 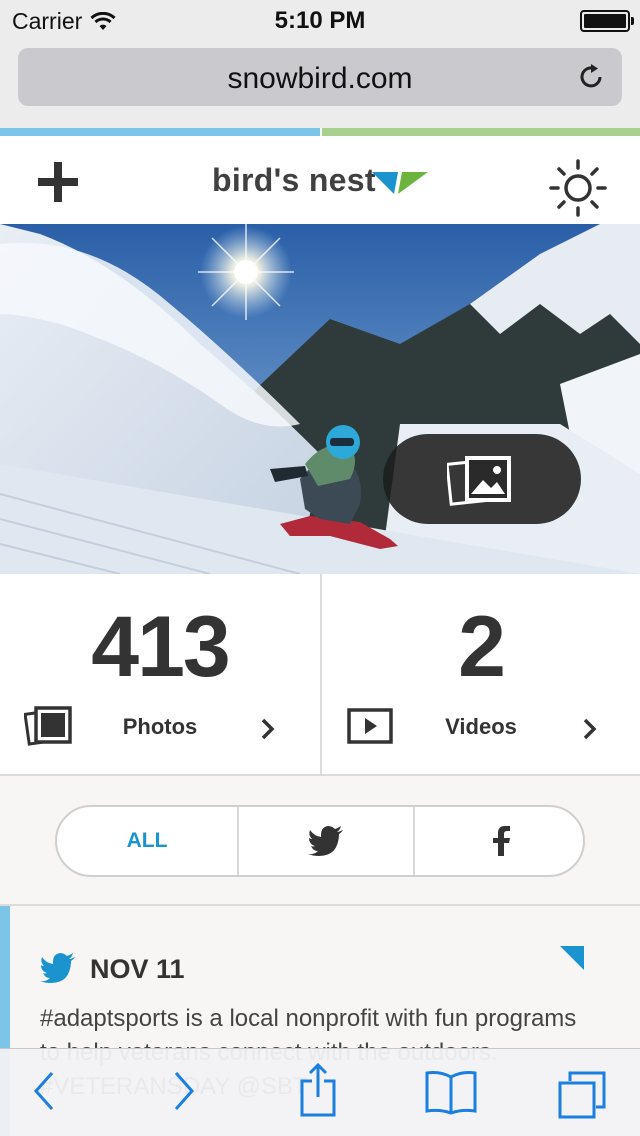 I want to click on gallery-button, so click(x=482, y=479).